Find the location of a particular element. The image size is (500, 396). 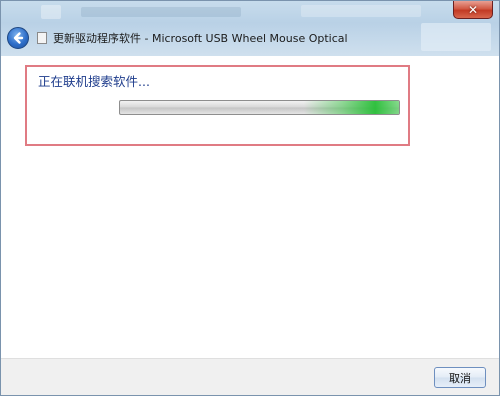

back-button is located at coordinates (18, 38).